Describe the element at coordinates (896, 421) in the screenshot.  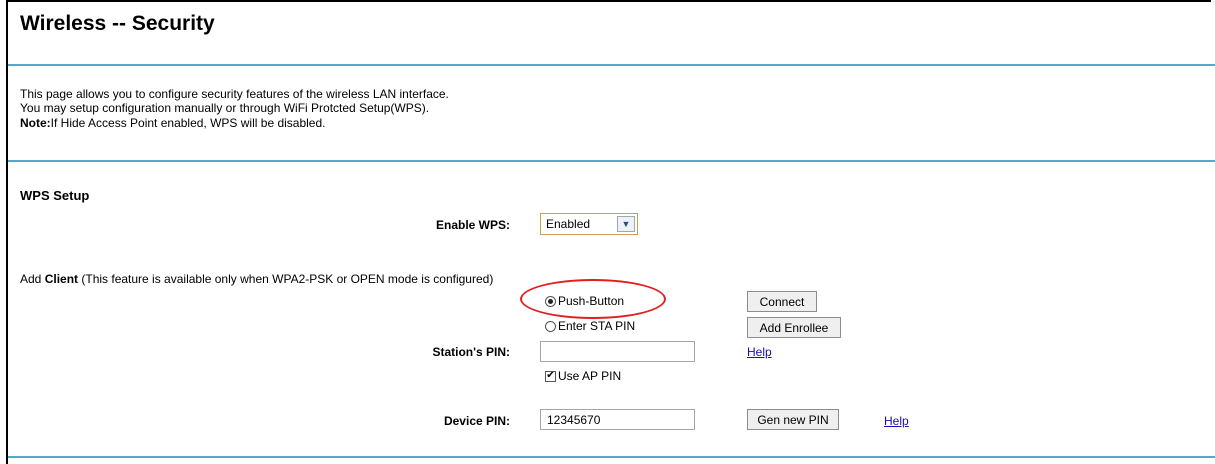
I see `device-help-link: Help` at that location.